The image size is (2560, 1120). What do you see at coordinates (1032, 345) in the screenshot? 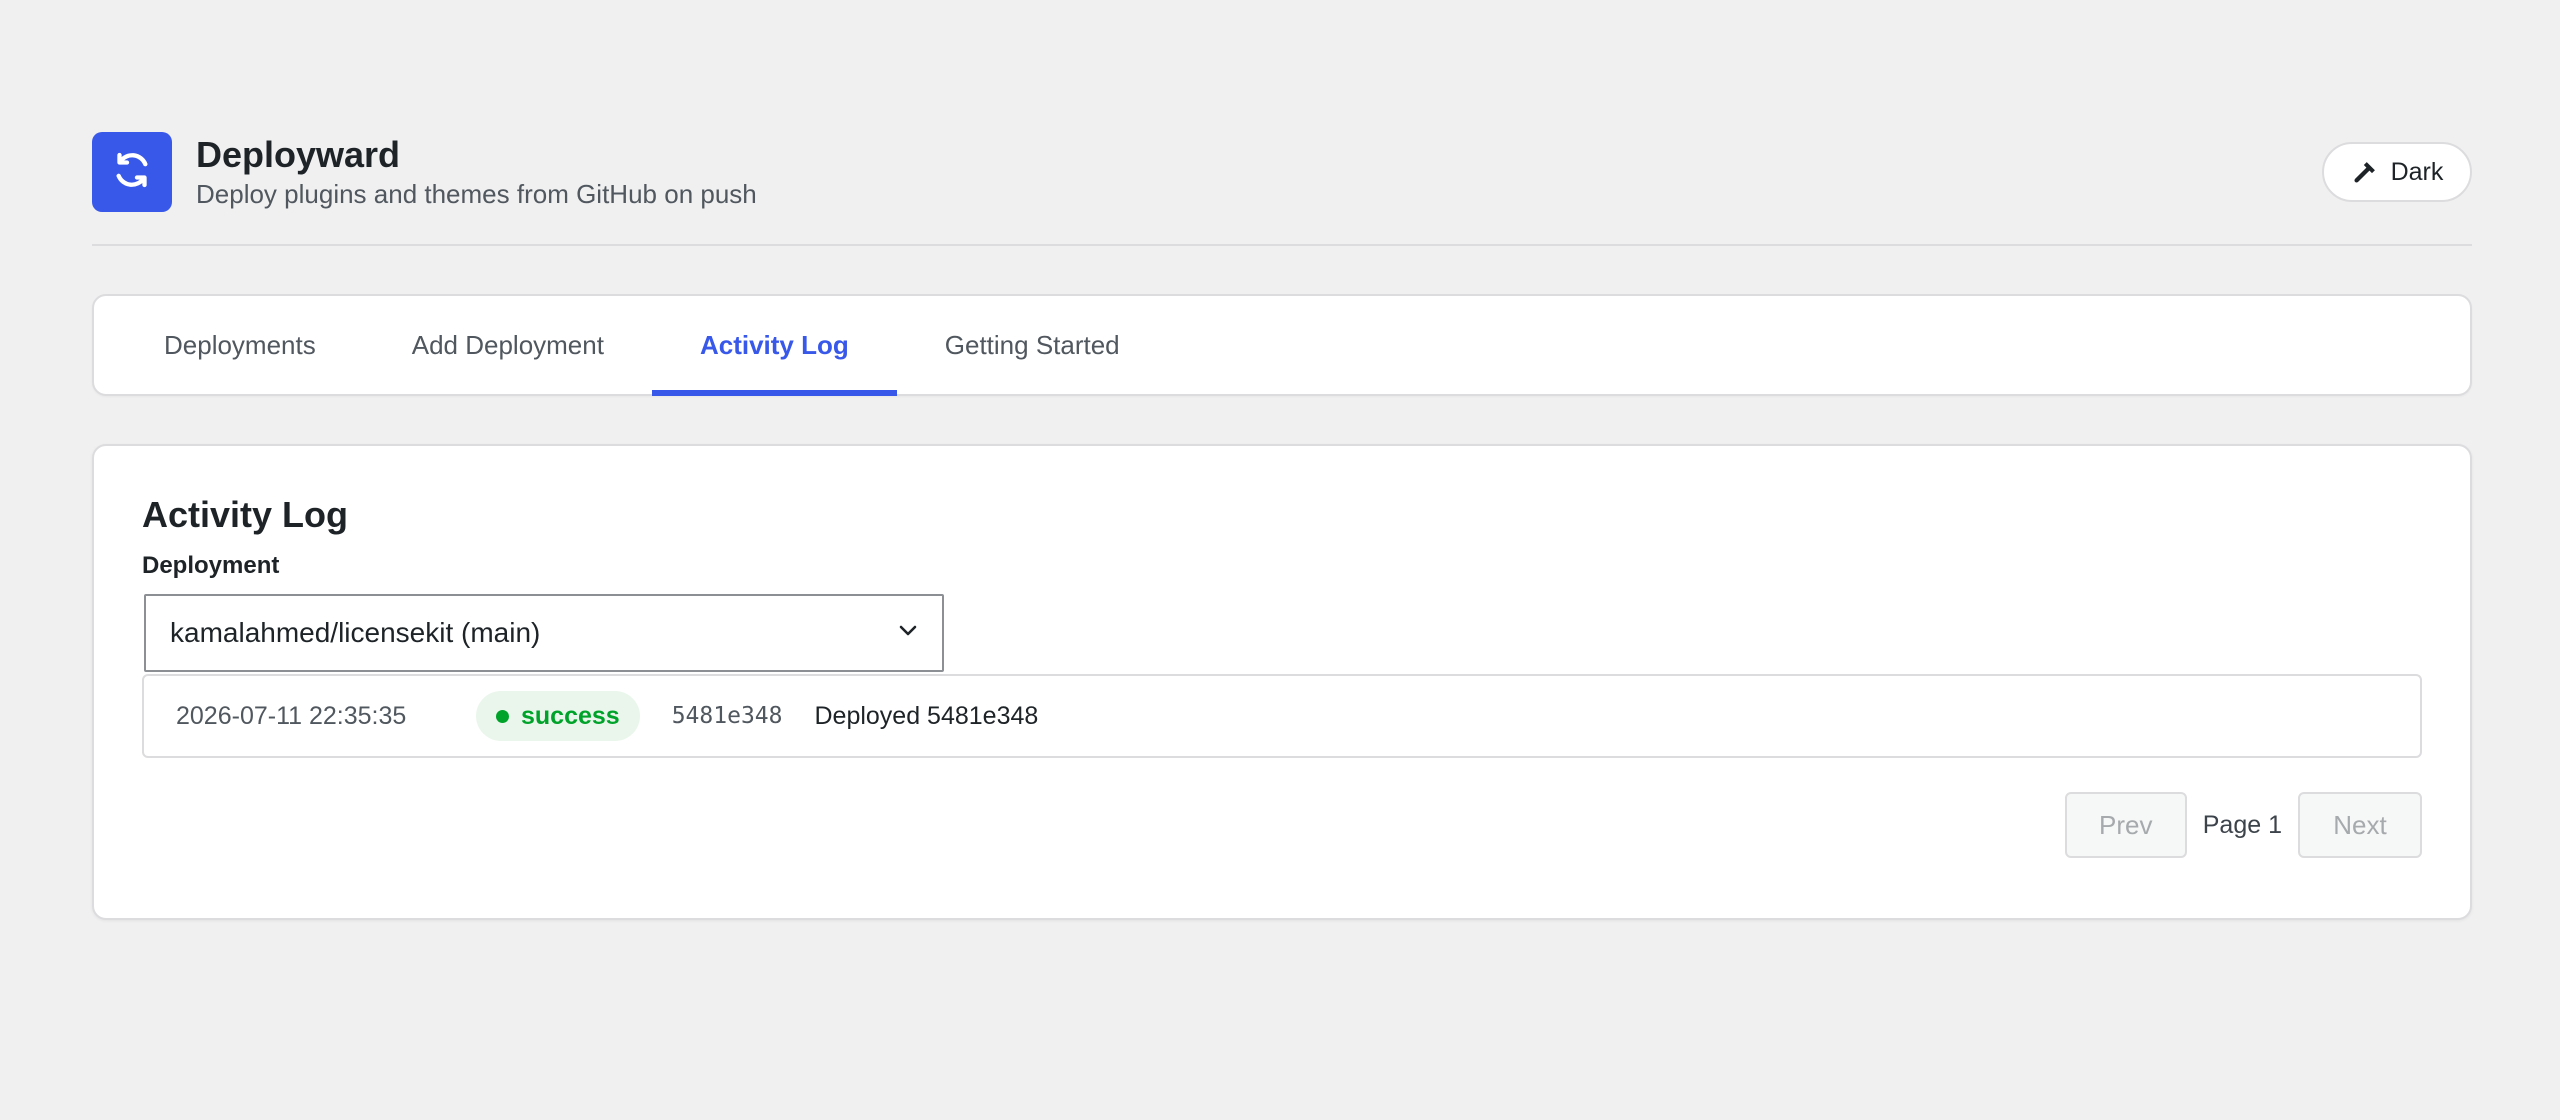
I see `tab-getting-started: Getting Started` at bounding box center [1032, 345].